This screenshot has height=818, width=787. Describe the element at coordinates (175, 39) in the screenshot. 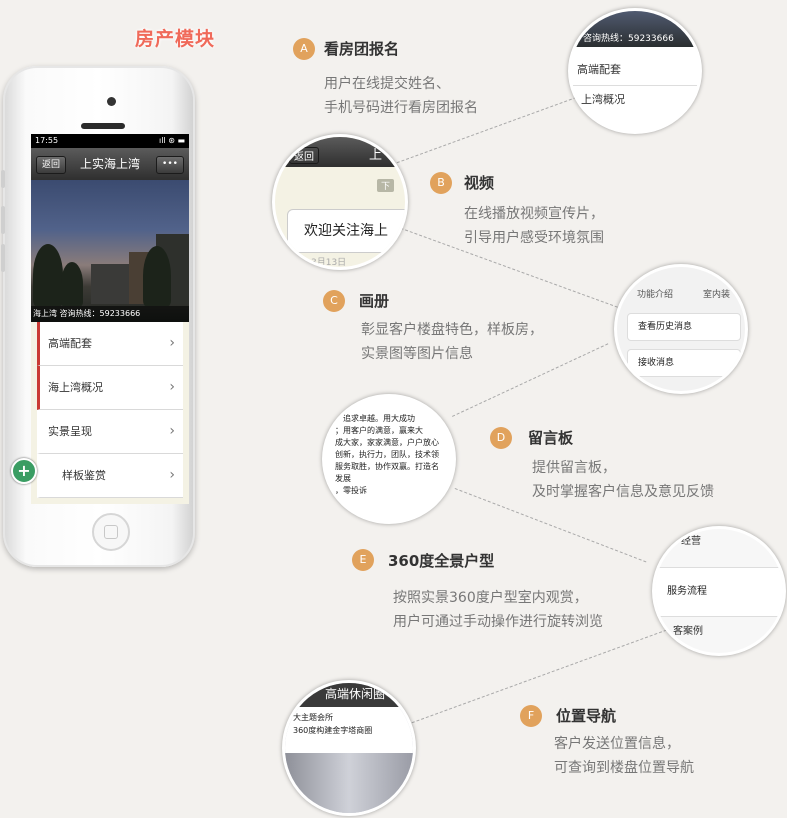

I see `page-title: 房产模块` at that location.